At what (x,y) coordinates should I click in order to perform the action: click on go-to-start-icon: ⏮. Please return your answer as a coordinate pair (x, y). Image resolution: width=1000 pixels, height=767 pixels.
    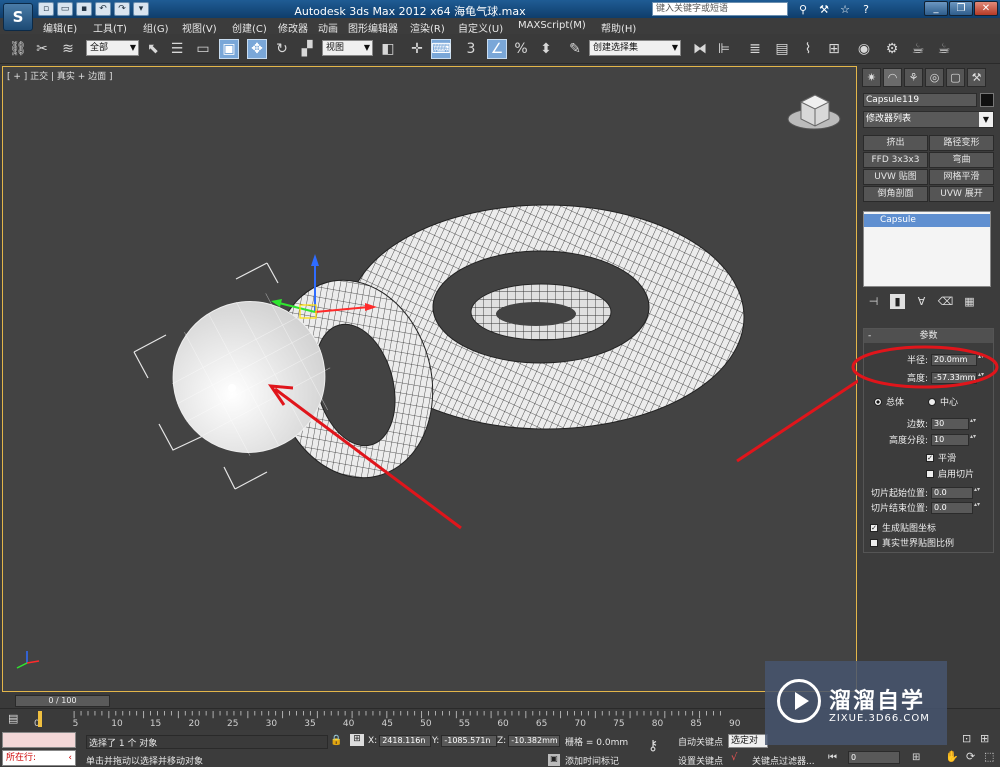
    Looking at the image, I should click on (832, 757).